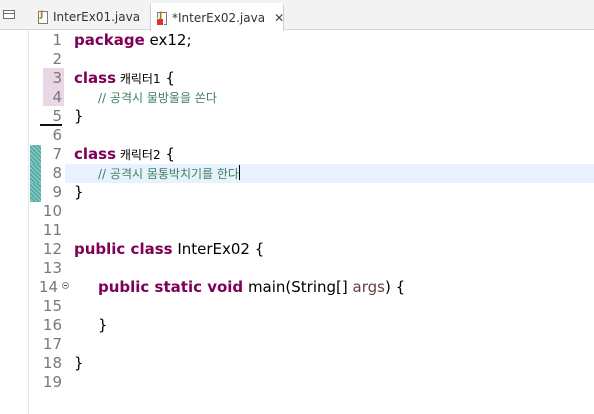 This screenshot has width=594, height=414. What do you see at coordinates (52, 211) in the screenshot?
I see `line-number: 10` at bounding box center [52, 211].